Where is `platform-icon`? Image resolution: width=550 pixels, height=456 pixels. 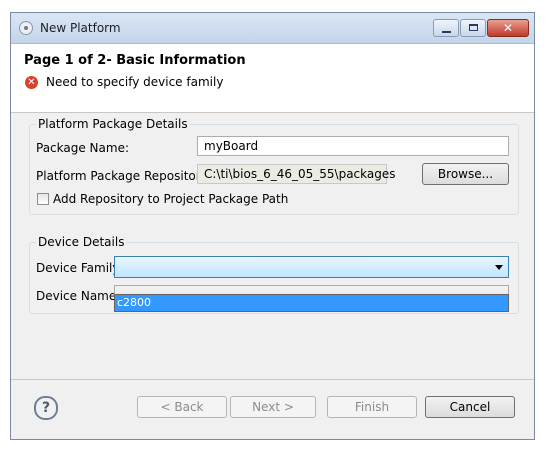
platform-icon is located at coordinates (26, 28).